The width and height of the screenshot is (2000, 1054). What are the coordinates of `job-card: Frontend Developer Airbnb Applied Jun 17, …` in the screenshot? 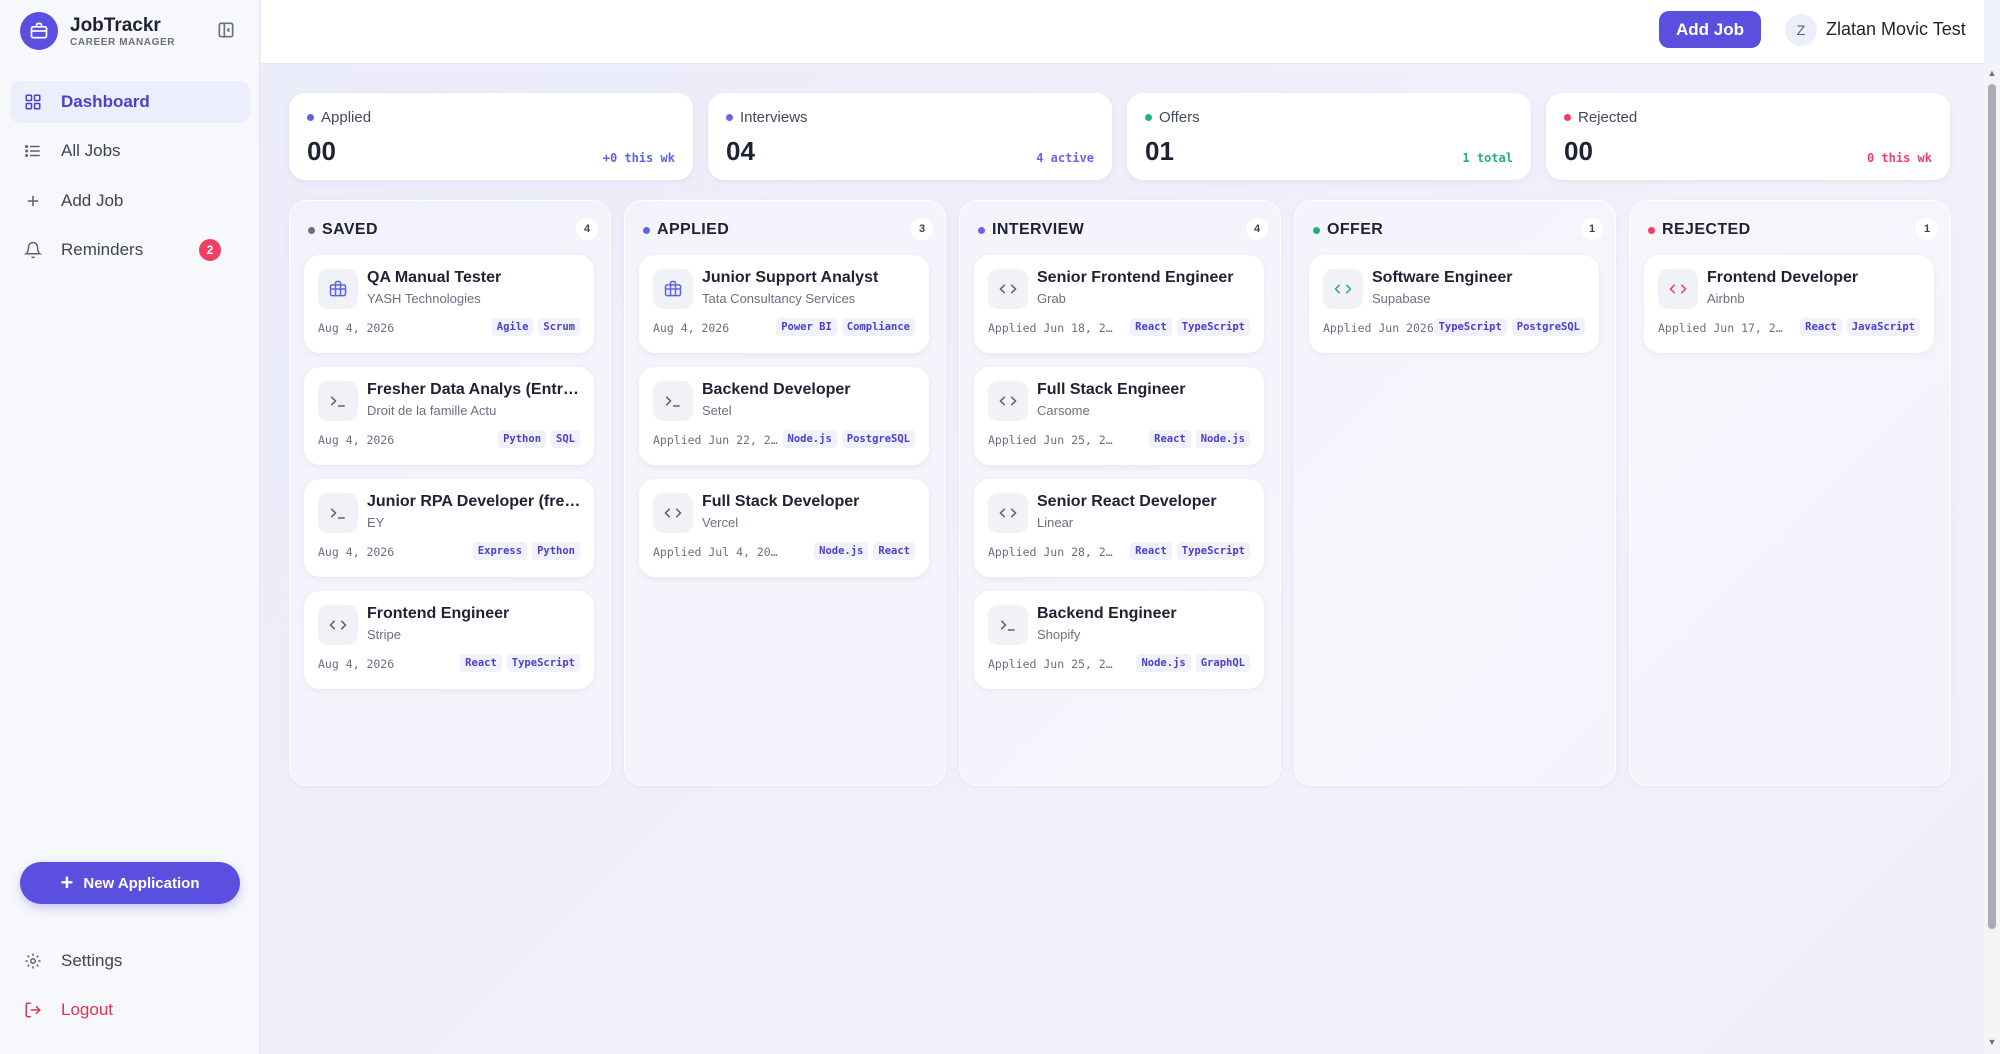 It's located at (1789, 304).